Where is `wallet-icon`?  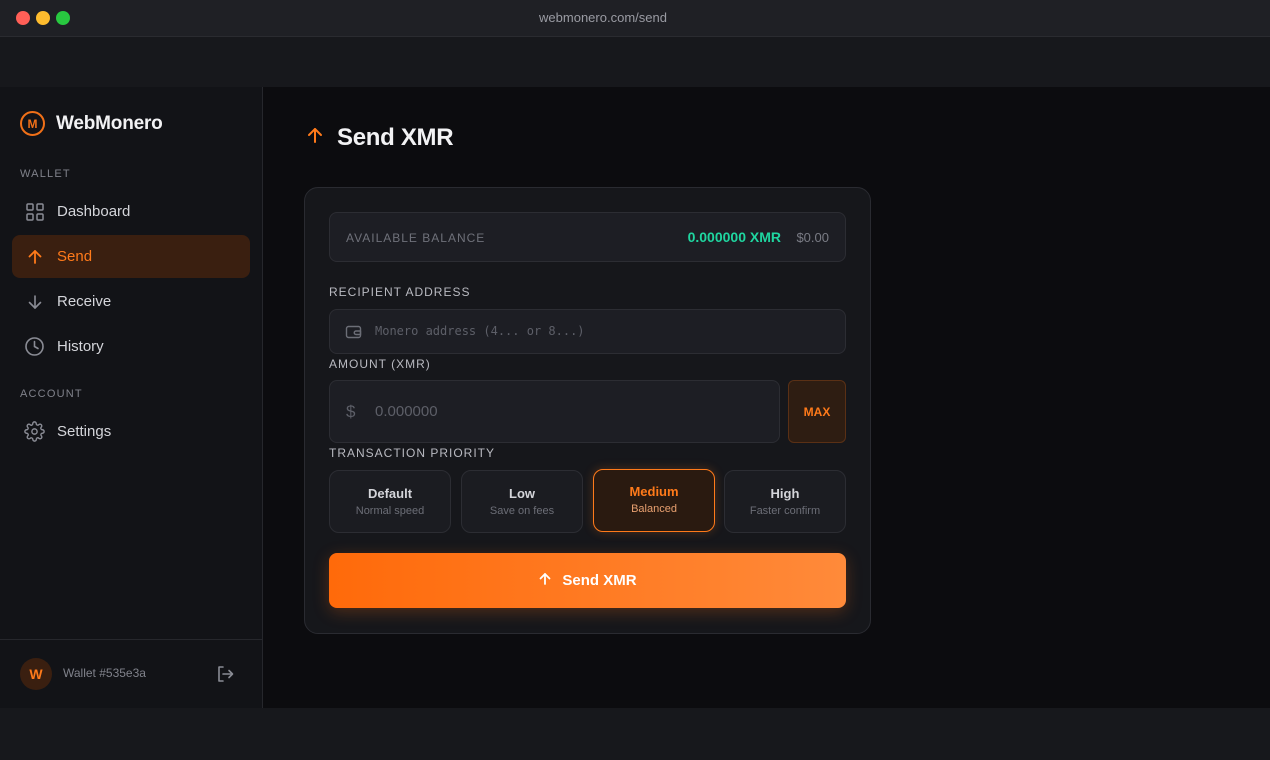
wallet-icon is located at coordinates (353, 334).